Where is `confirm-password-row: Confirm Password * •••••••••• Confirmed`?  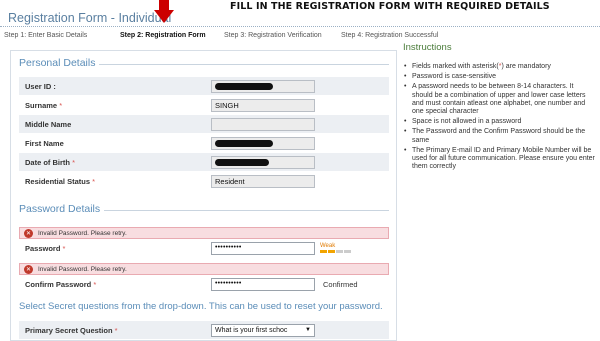
confirm-password-row: Confirm Password * •••••••••• Confirmed is located at coordinates (204, 284).